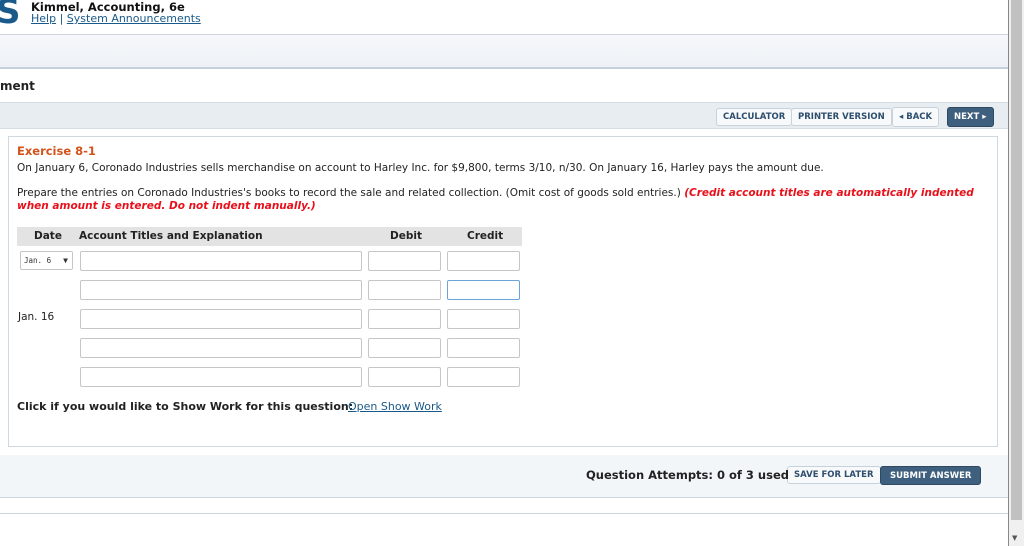 The image size is (1024, 546). What do you see at coordinates (43, 18) in the screenshot?
I see `help-link: Help` at bounding box center [43, 18].